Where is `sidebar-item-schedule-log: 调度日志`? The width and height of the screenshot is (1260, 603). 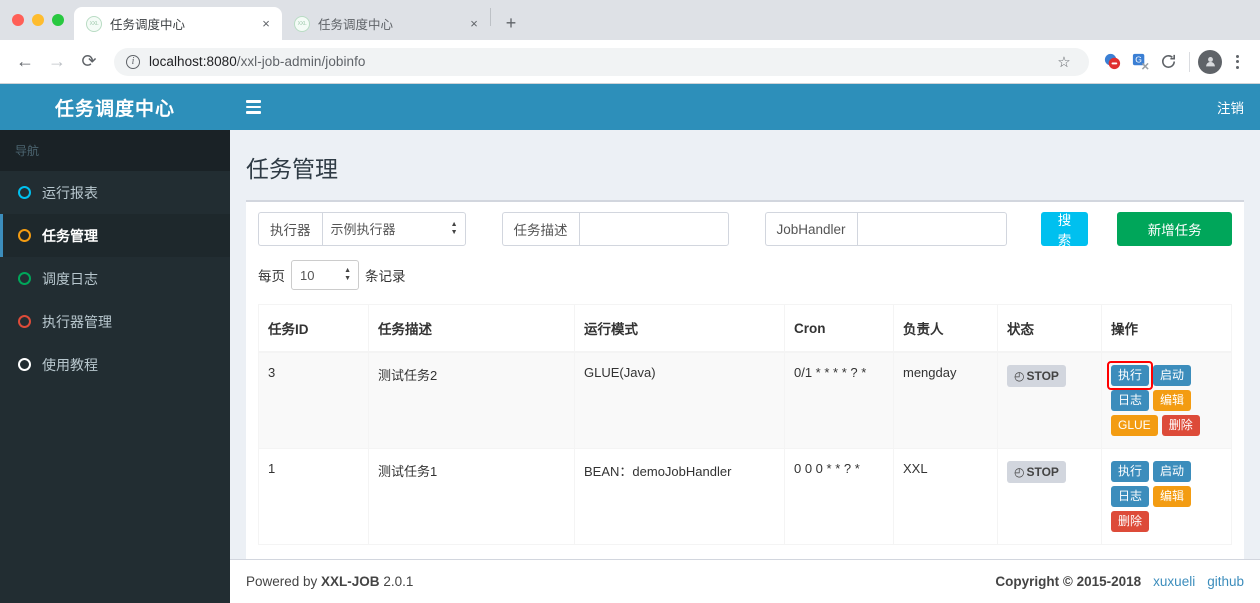 sidebar-item-schedule-log: 调度日志 is located at coordinates (115, 278).